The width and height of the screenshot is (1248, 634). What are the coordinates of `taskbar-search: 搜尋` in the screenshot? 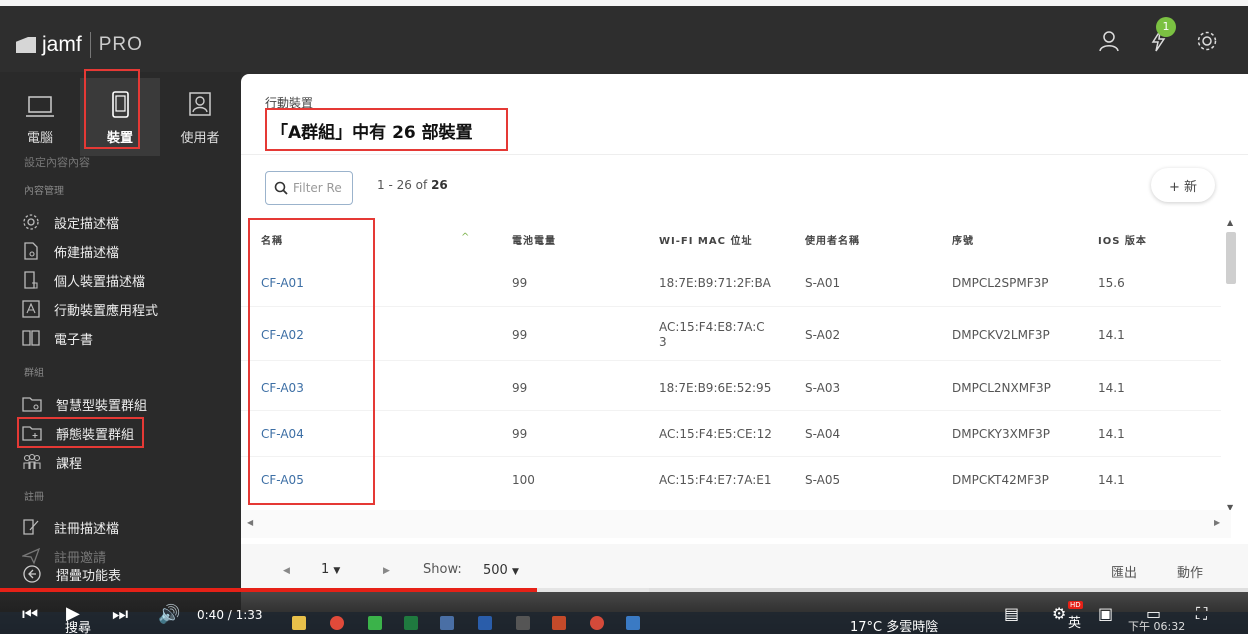 It's located at (78, 625).